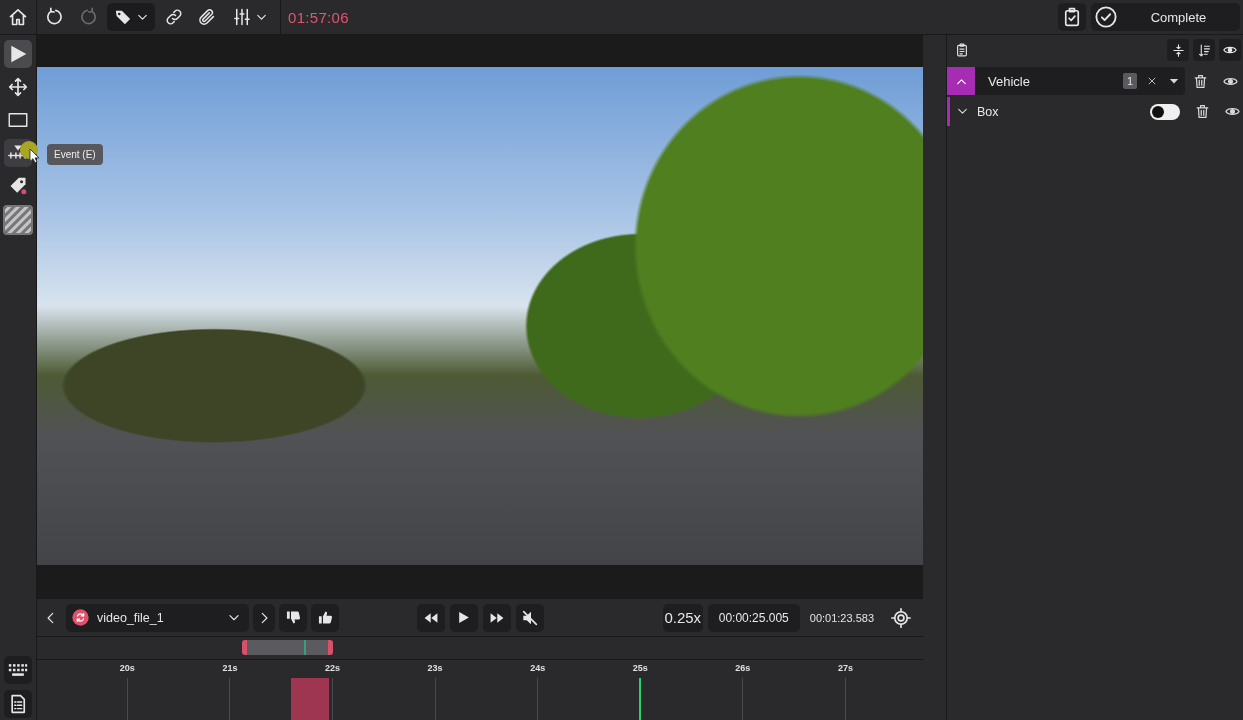  I want to click on rewind-button, so click(430, 617).